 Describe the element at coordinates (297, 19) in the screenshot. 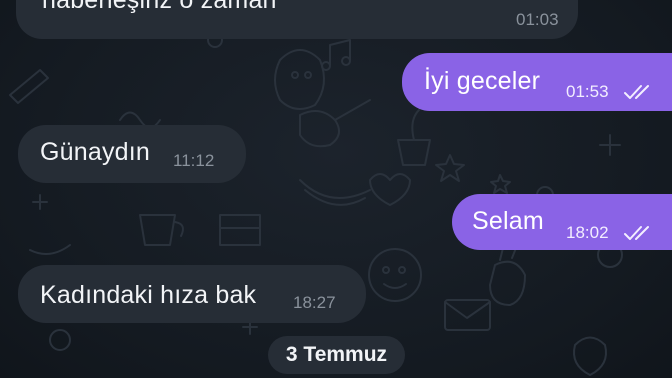

I see `message-bubble-incoming: haberleşiriz o zaman 01:03` at that location.